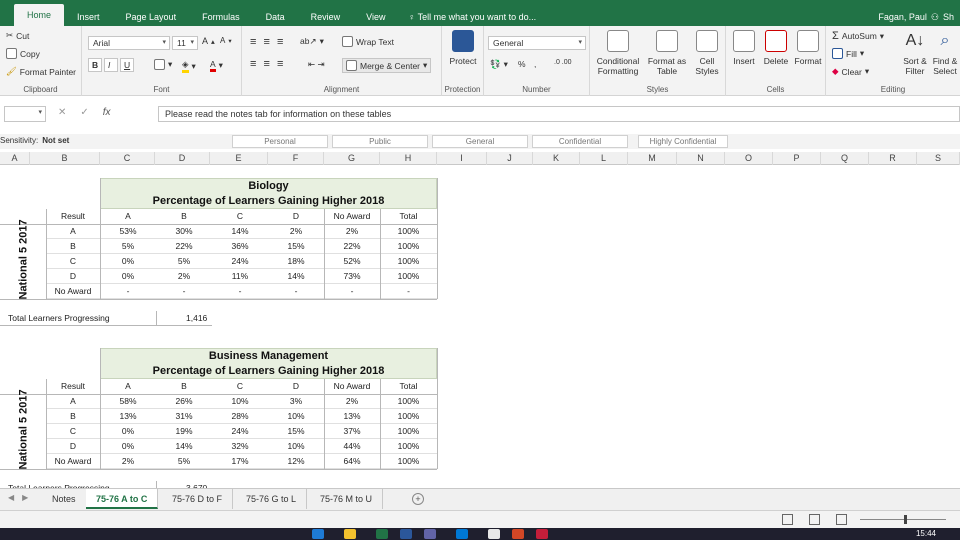 The image size is (960, 540). I want to click on data-cell: 17%, so click(240, 461).